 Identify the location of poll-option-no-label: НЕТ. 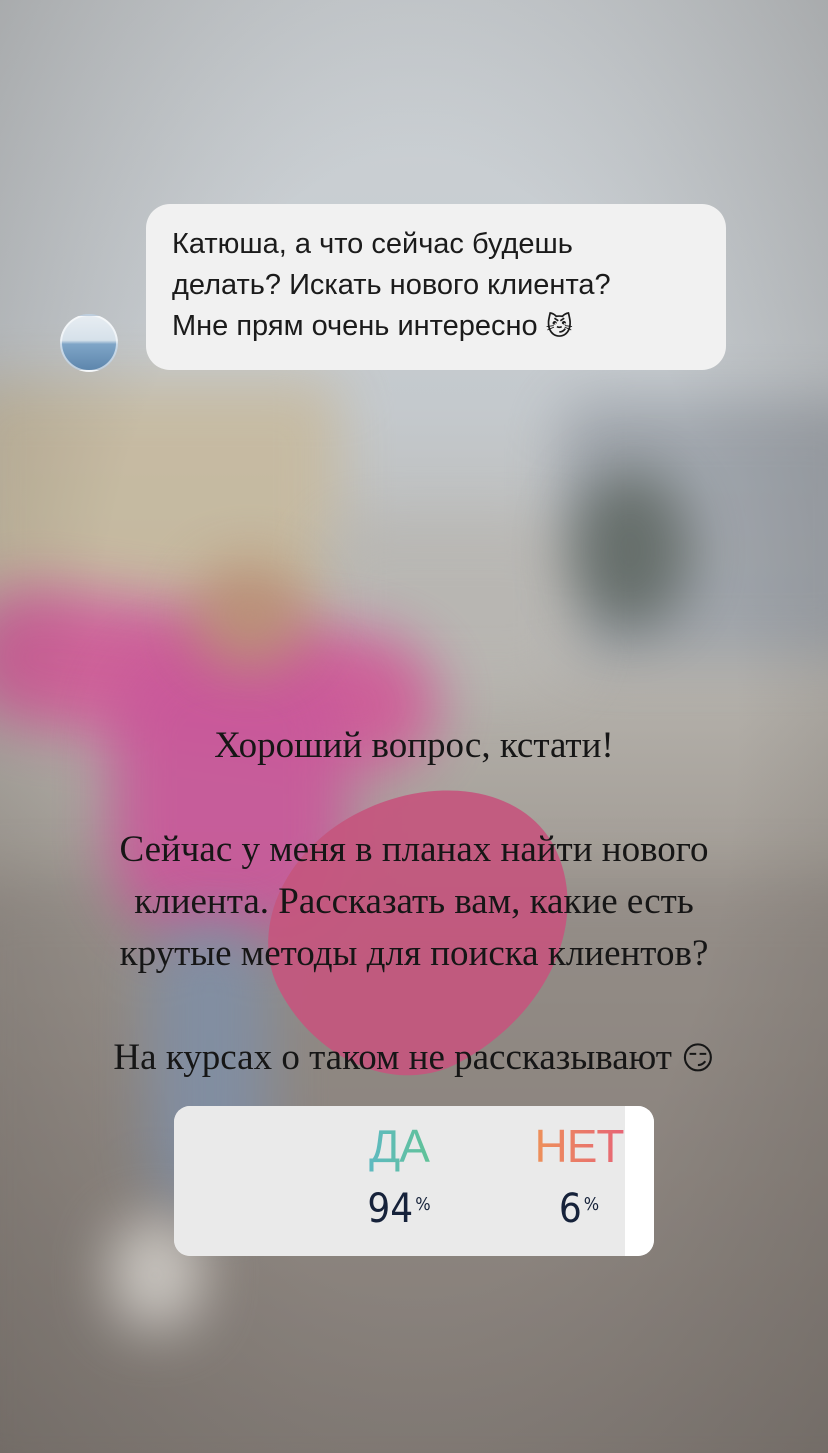
(579, 1146).